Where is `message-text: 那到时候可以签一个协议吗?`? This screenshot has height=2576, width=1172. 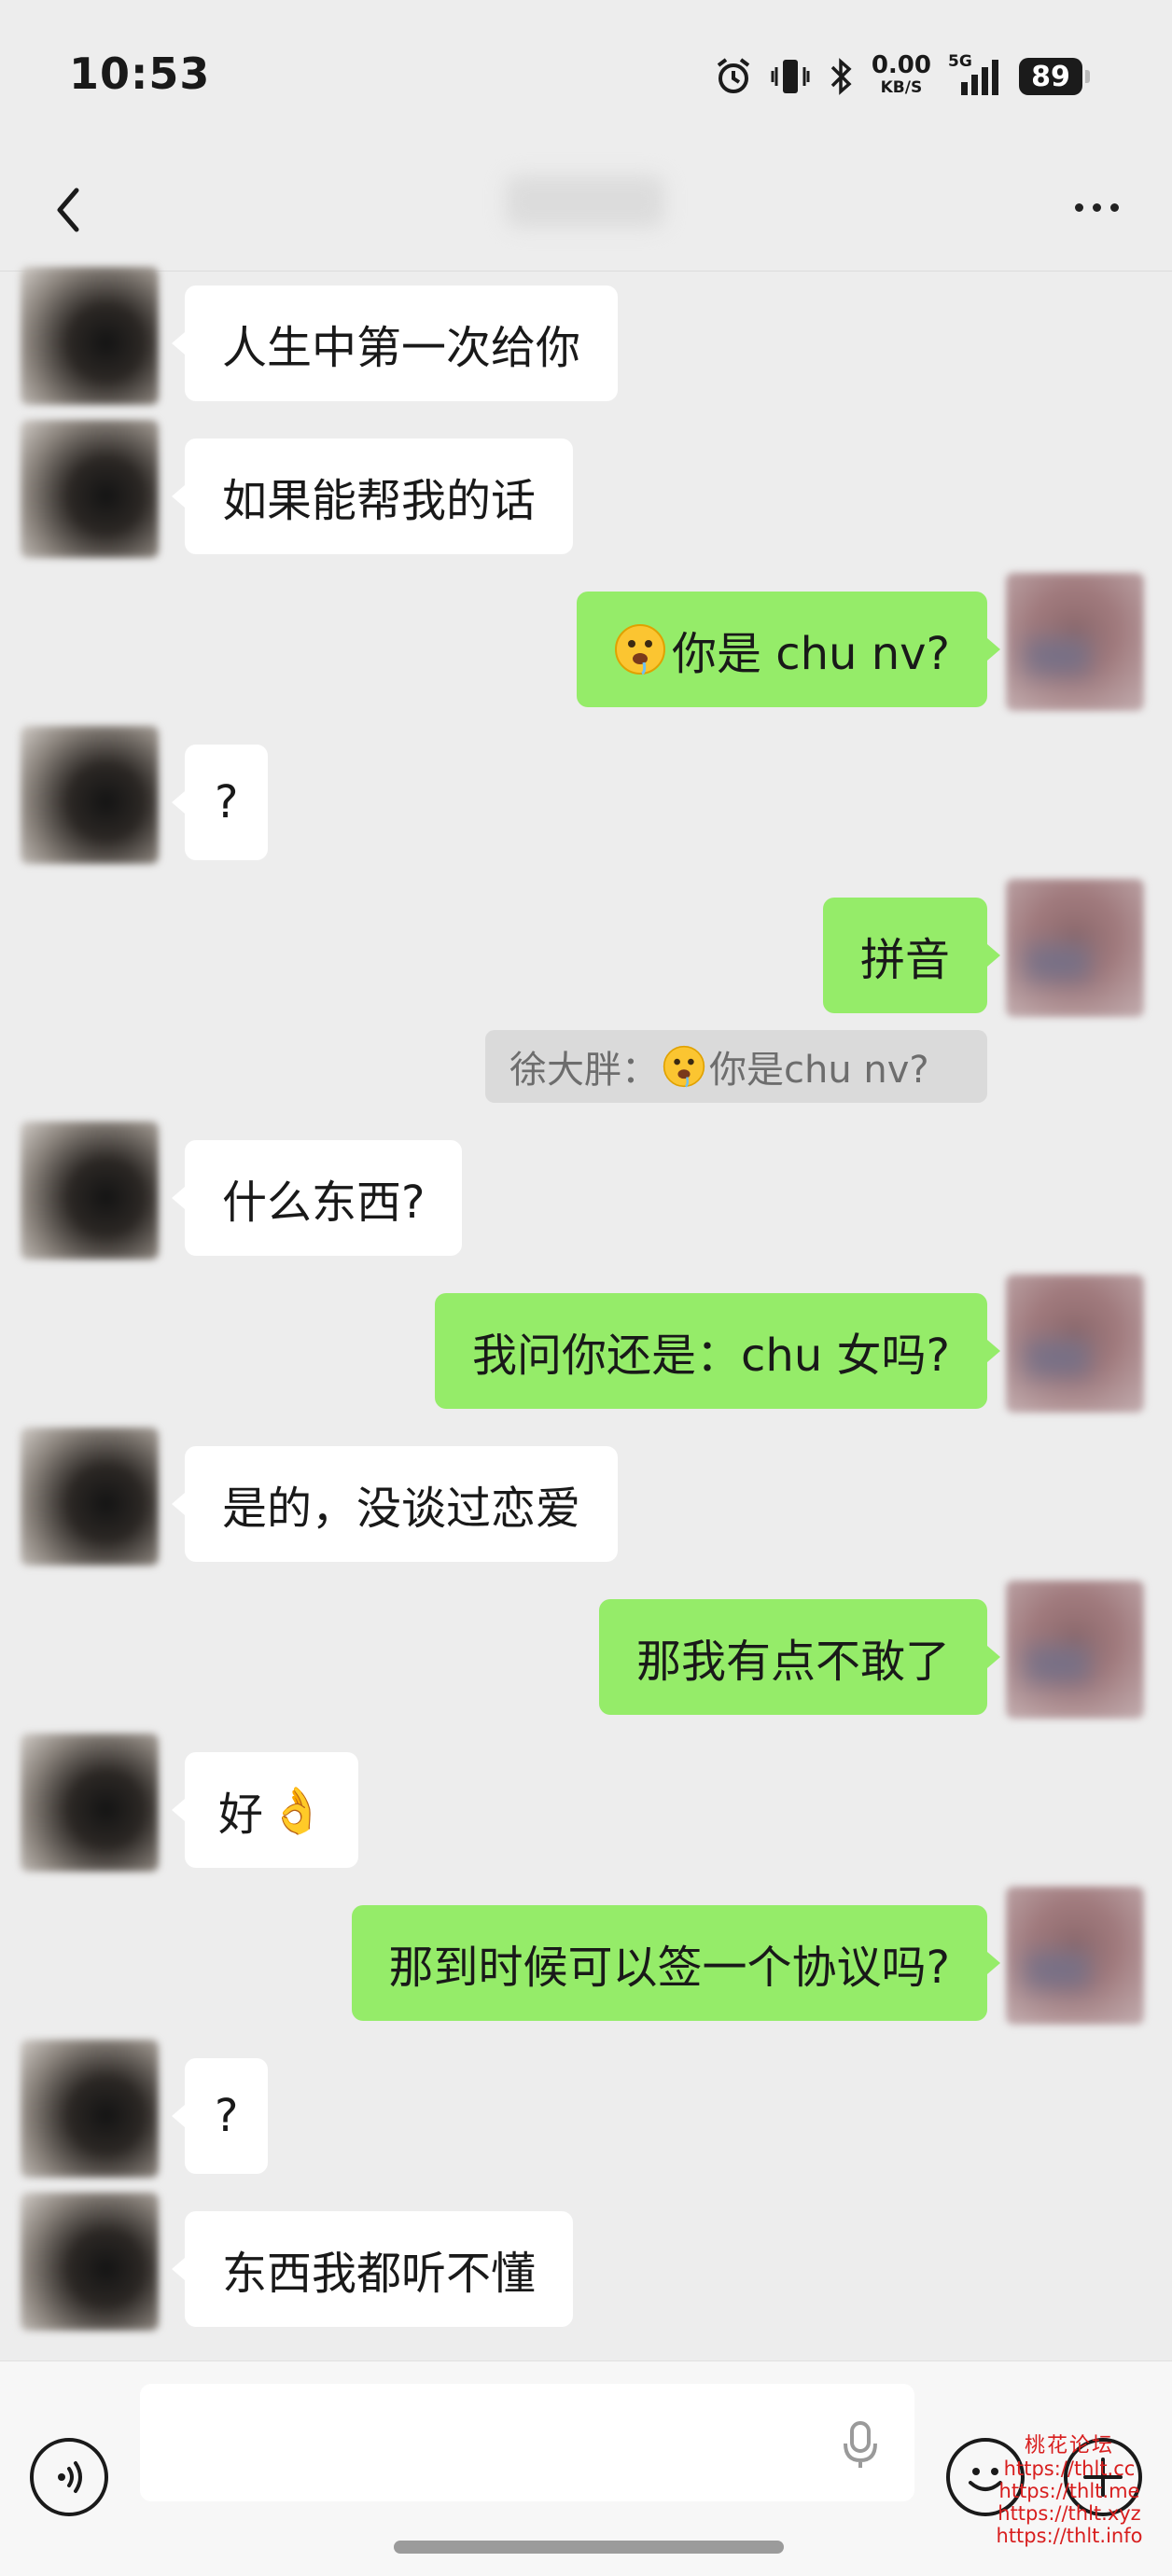 message-text: 那到时候可以签一个协议吗? is located at coordinates (669, 1968).